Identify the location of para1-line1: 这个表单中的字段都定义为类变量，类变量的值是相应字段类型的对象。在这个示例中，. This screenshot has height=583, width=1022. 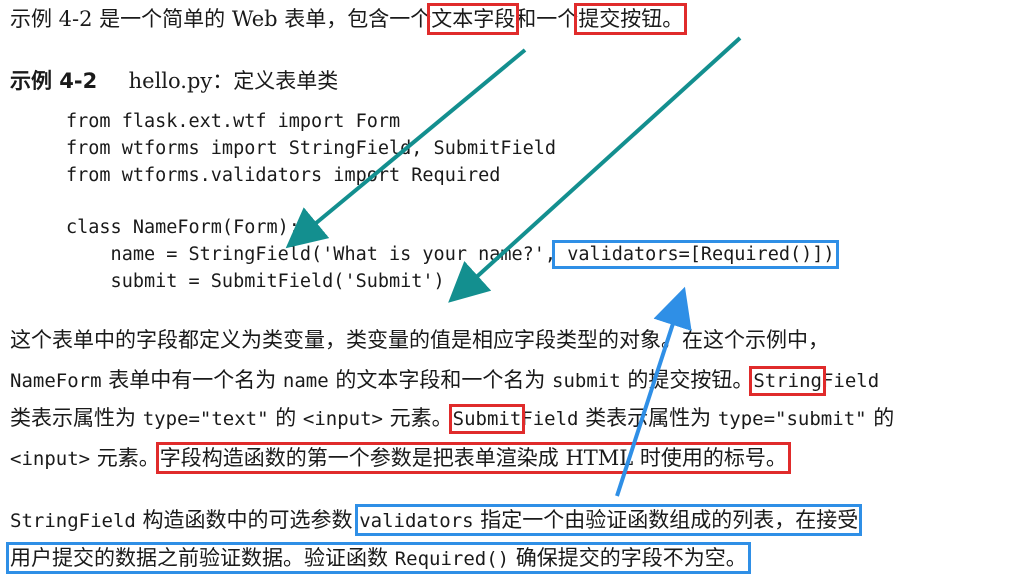
(419, 340).